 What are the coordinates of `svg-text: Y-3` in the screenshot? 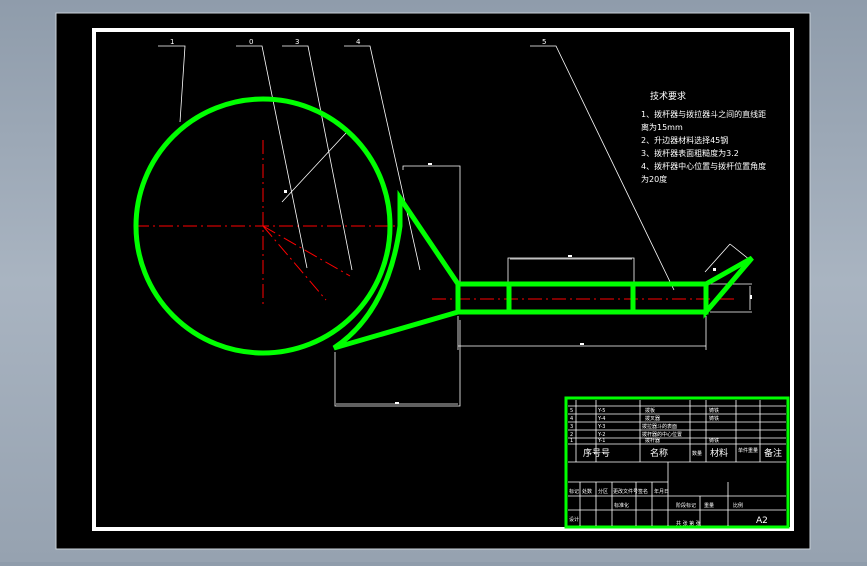 It's located at (601, 427).